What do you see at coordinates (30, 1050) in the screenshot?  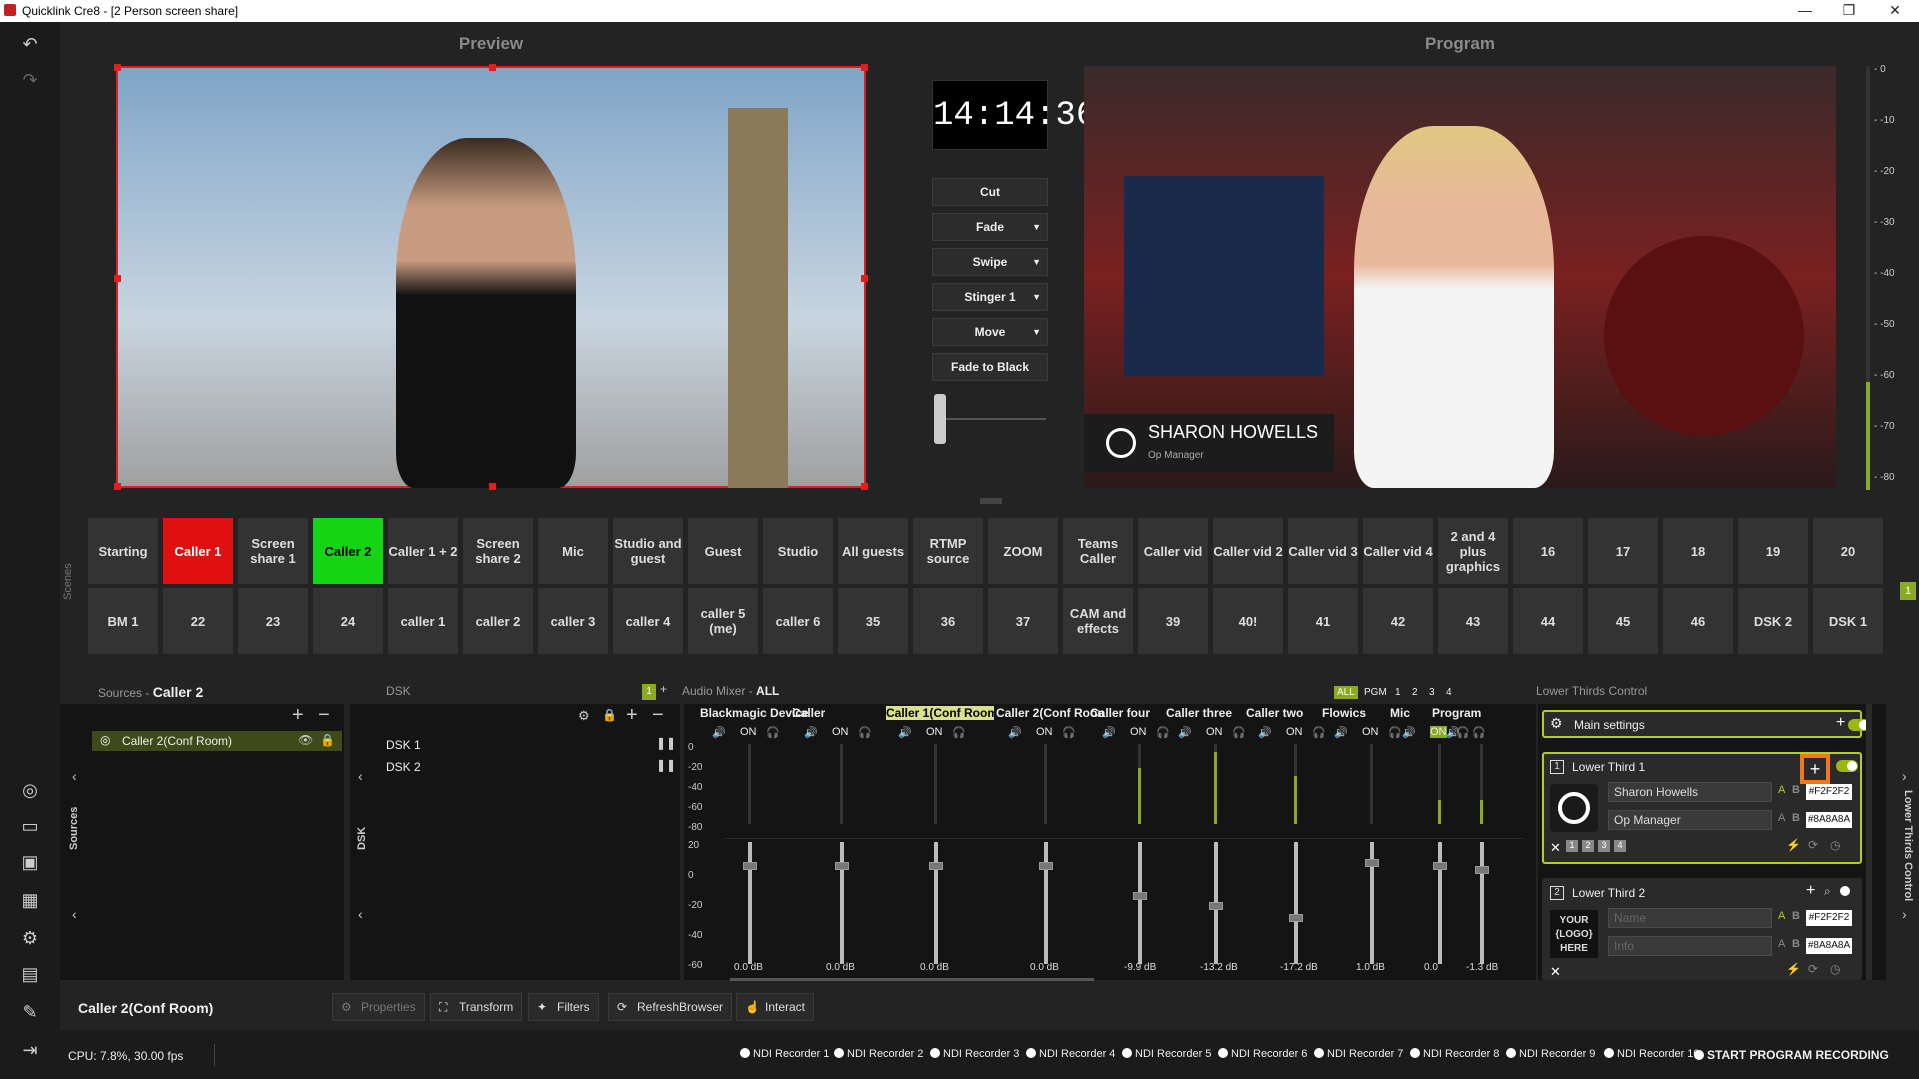 I see `exit-icon: ⇥` at bounding box center [30, 1050].